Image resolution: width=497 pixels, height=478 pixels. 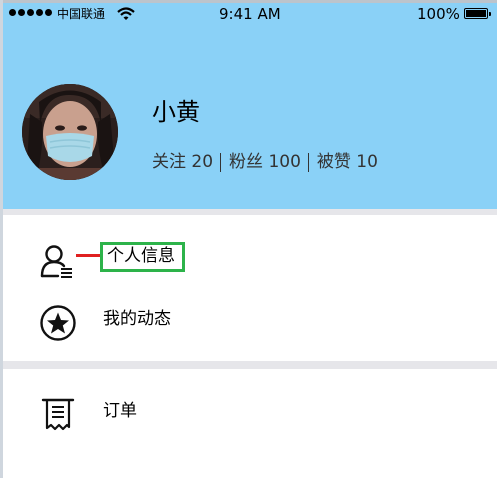 I want to click on status-time: 9:41 AM, so click(x=250, y=14).